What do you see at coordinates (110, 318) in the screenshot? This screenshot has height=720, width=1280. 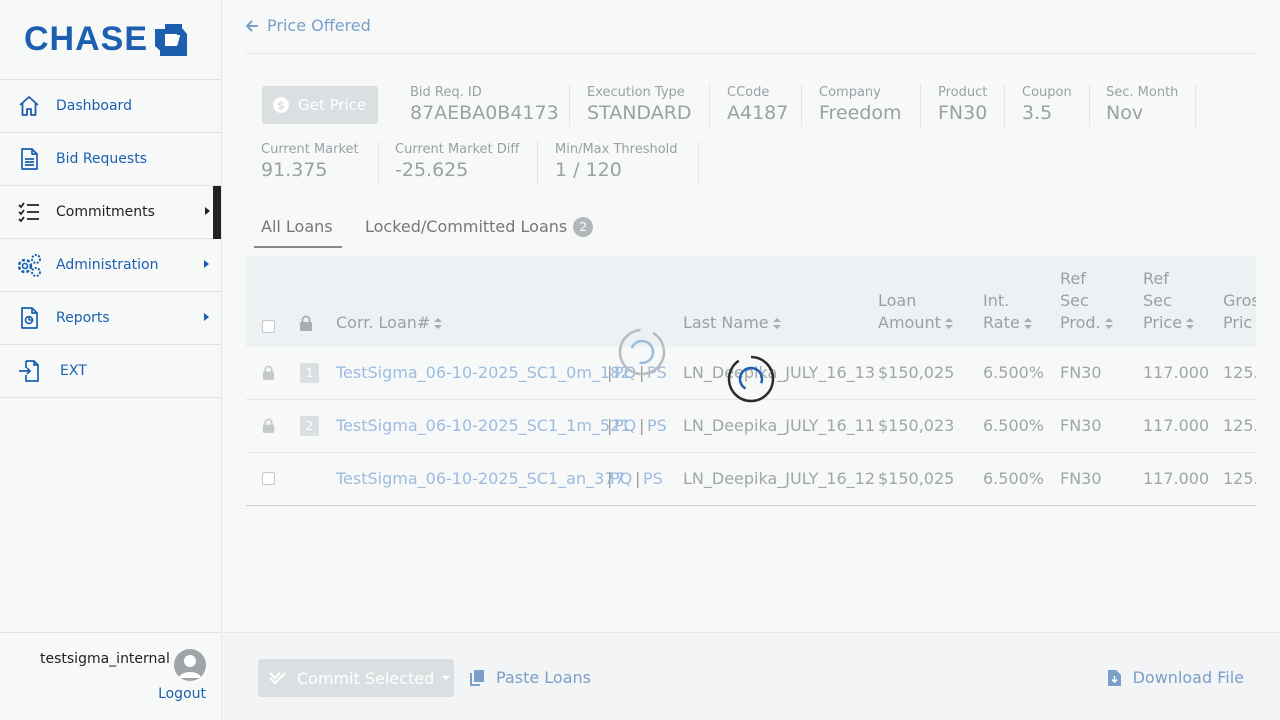 I see `sidebar-item-reports: Reports` at bounding box center [110, 318].